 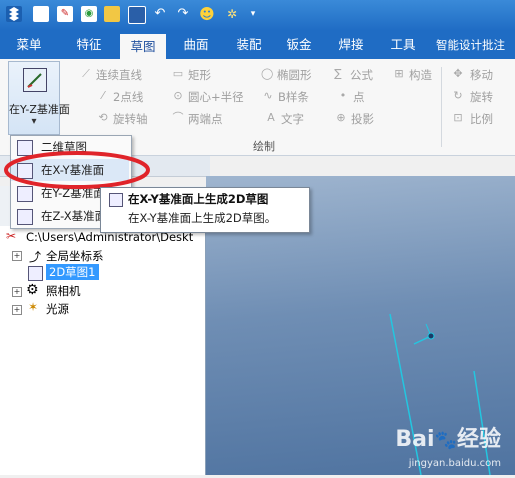 What do you see at coordinates (441, 107) in the screenshot?
I see `ribbon-divider` at bounding box center [441, 107].